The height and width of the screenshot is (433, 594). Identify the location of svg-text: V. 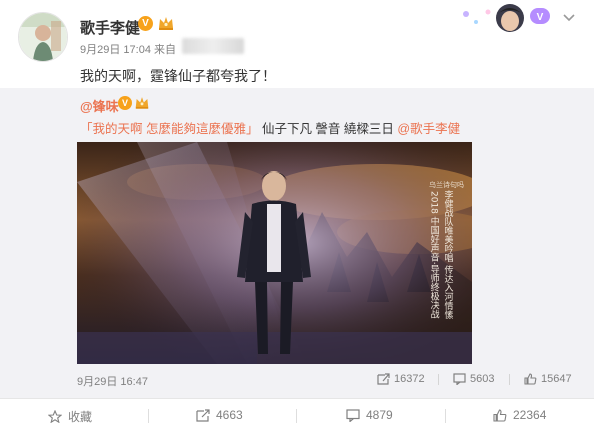
(540, 17).